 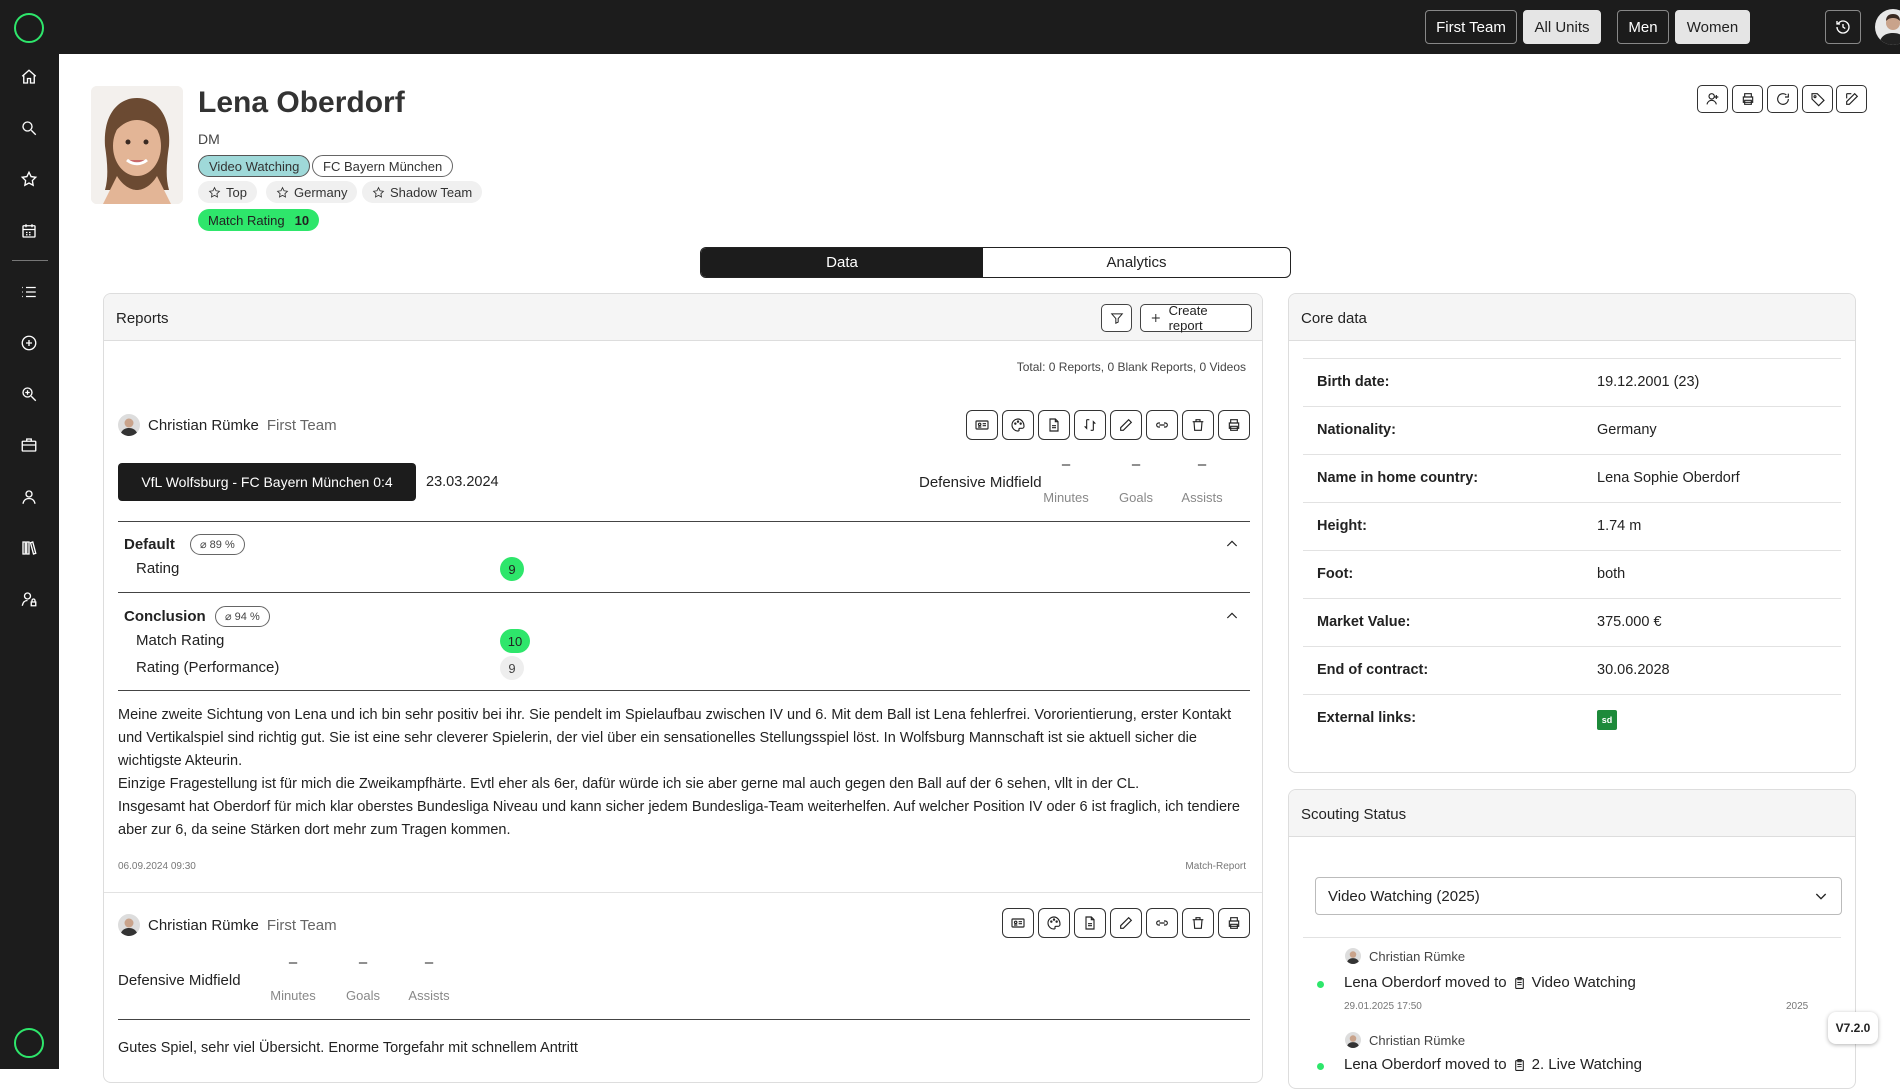 I want to click on all-units-button: All Units, so click(x=1562, y=27).